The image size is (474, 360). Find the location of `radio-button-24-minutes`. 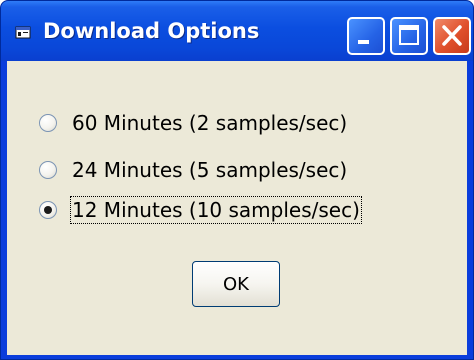

radio-button-24-minutes is located at coordinates (48, 170).